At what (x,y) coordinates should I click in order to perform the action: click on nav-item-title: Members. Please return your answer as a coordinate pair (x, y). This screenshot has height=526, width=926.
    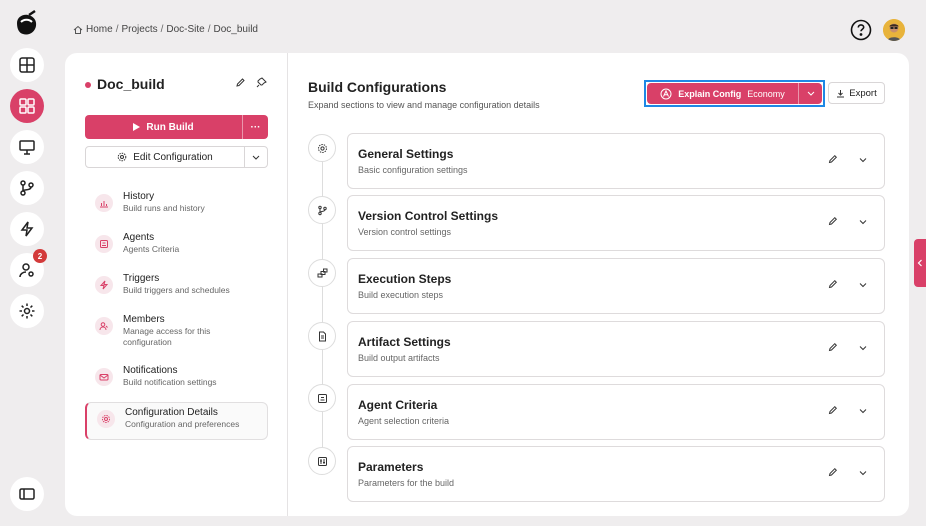
    Looking at the image, I should click on (144, 319).